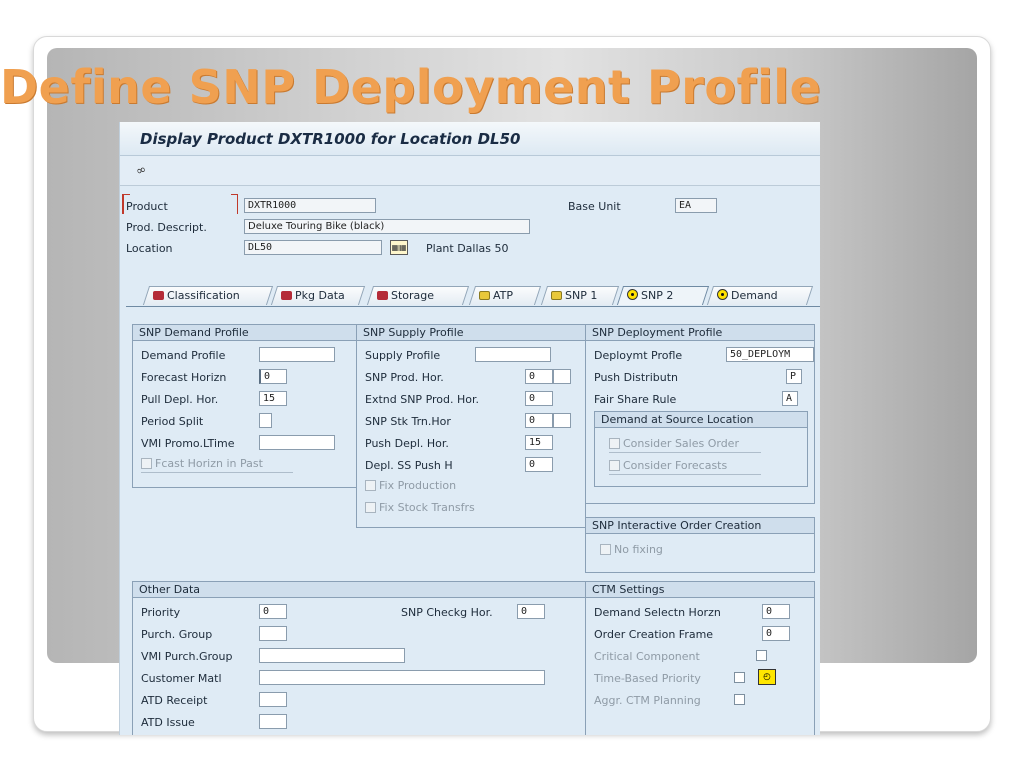  Describe the element at coordinates (539, 464) in the screenshot. I see `depl-ss-field: 0` at that location.